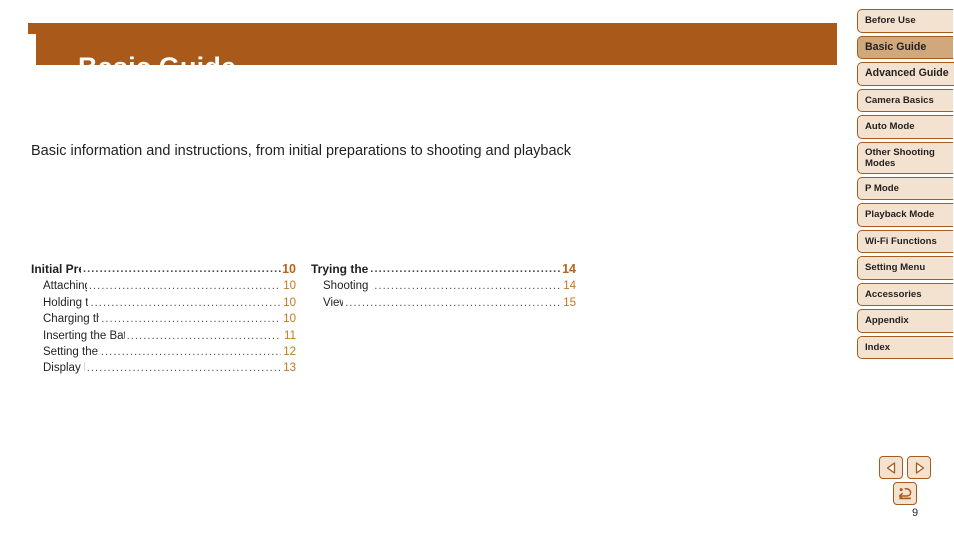 This screenshot has width=954, height=534. I want to click on toc-item-label: Attaching the Strap, so click(65, 286).